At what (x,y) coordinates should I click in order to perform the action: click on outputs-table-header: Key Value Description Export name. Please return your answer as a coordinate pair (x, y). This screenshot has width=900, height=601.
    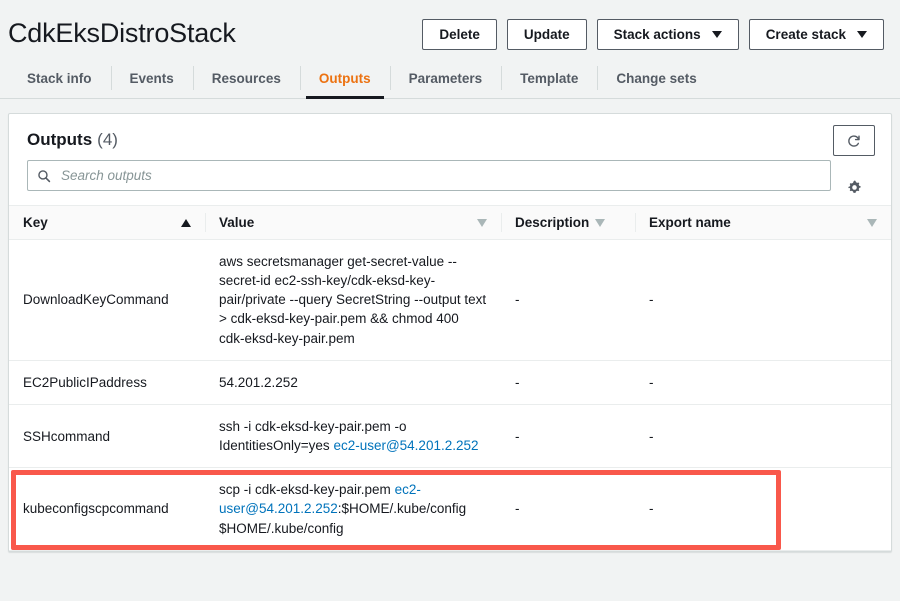
    Looking at the image, I should click on (450, 222).